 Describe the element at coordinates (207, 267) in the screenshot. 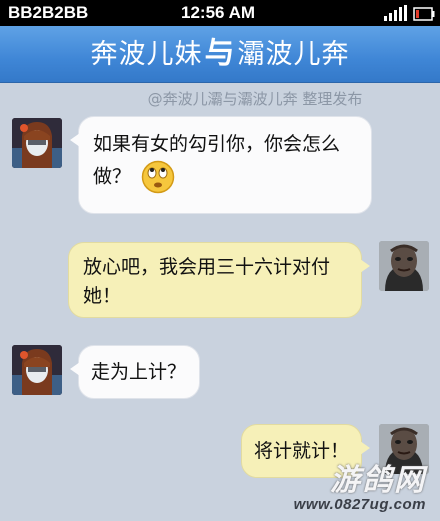

I see `message-text: 放心吧，我会用三十六计对付` at that location.